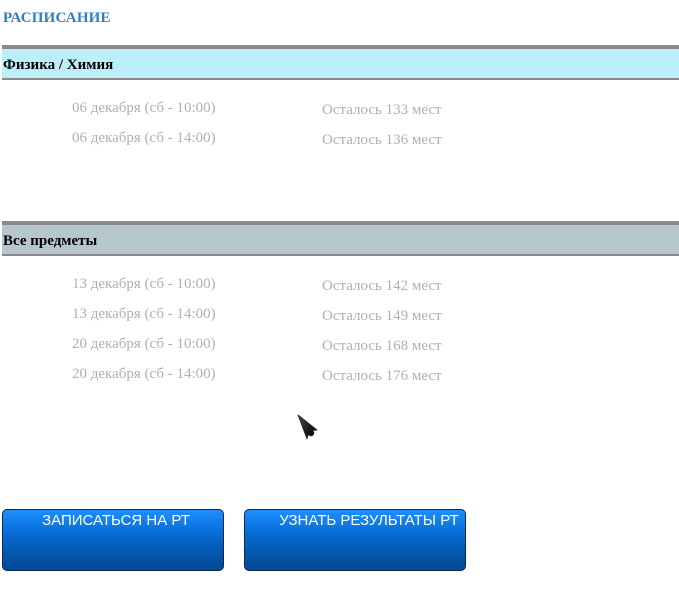  What do you see at coordinates (144, 314) in the screenshot?
I see `slot-date: 13 декабря (сб - 14:00)` at bounding box center [144, 314].